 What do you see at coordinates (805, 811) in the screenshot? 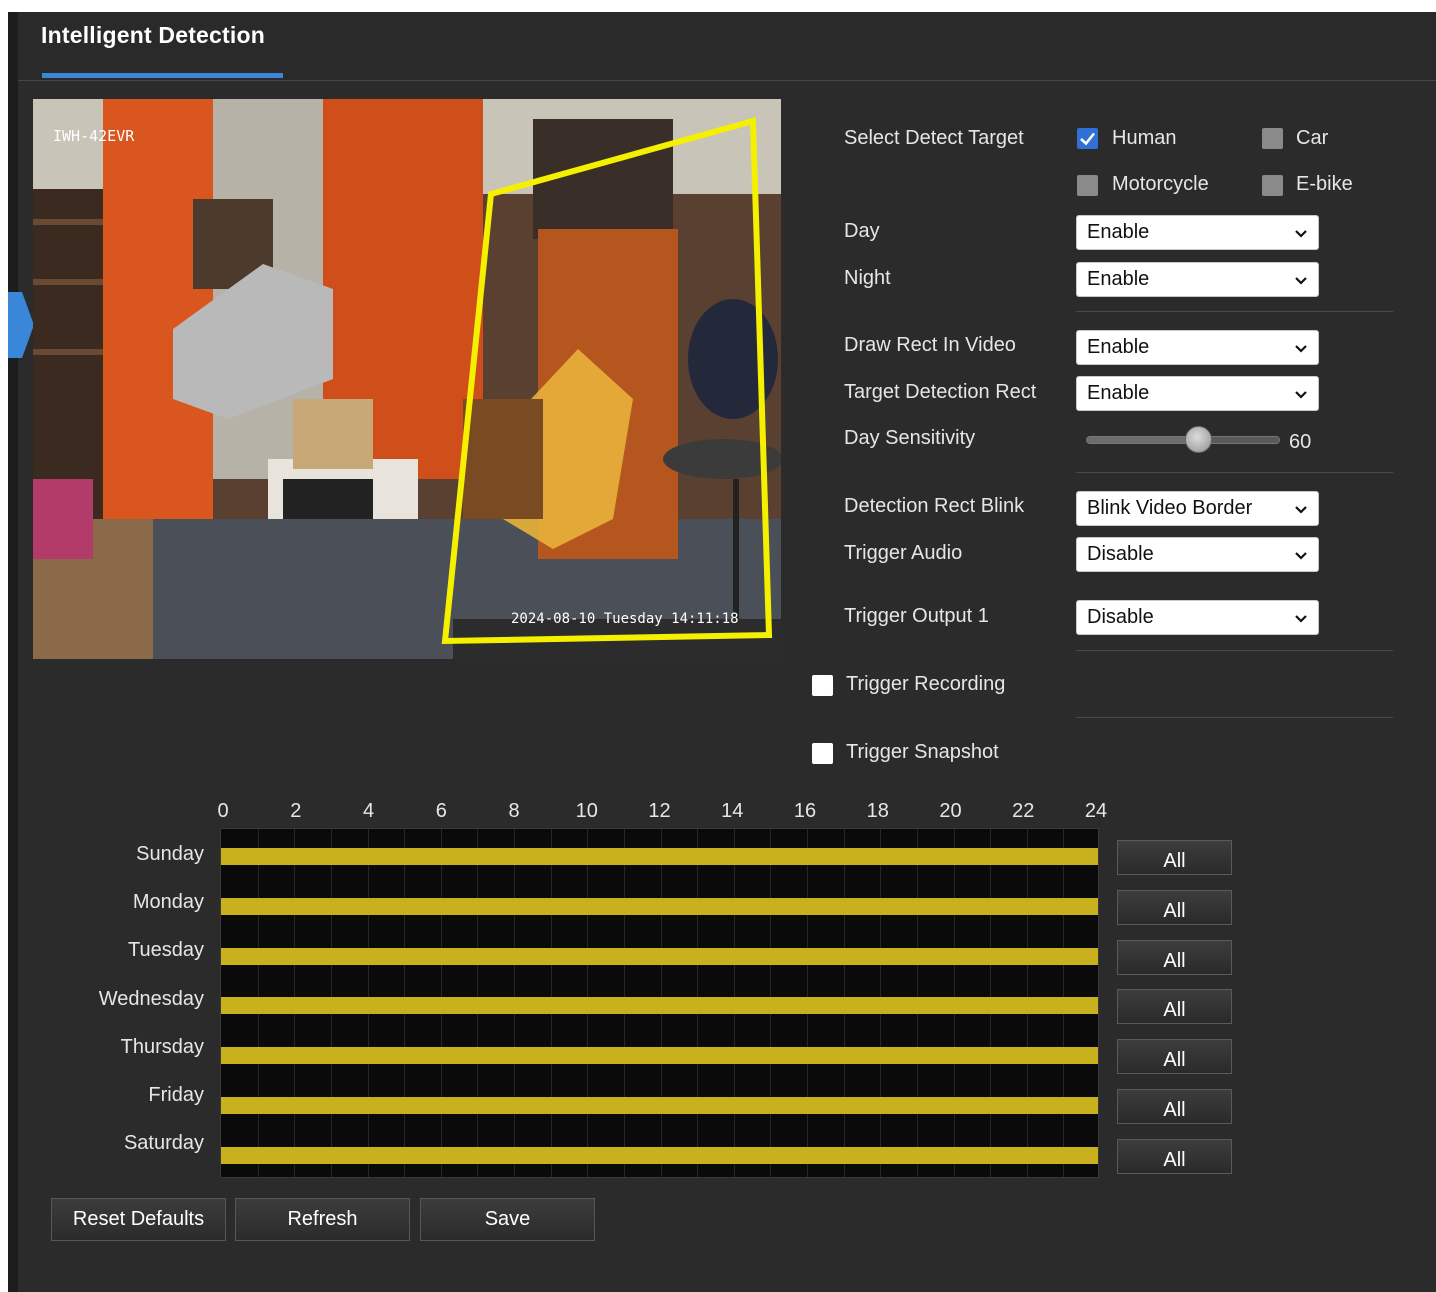
I see `schedule-hour-label: 16` at bounding box center [805, 811].